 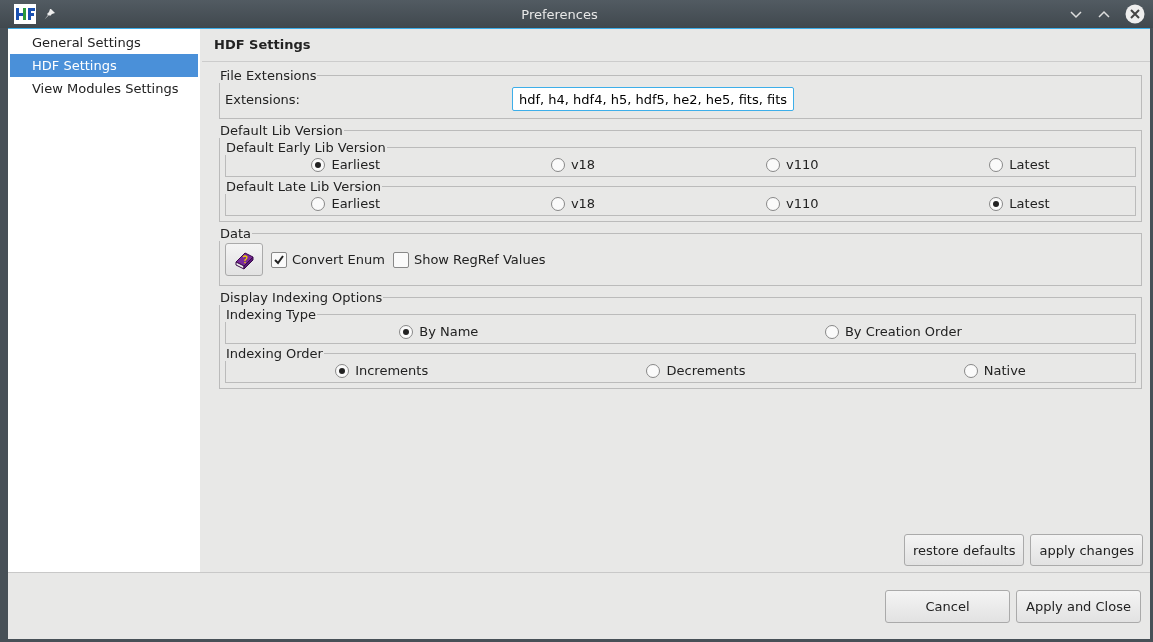 I want to click on panel-button: apply changes, so click(x=1086, y=550).